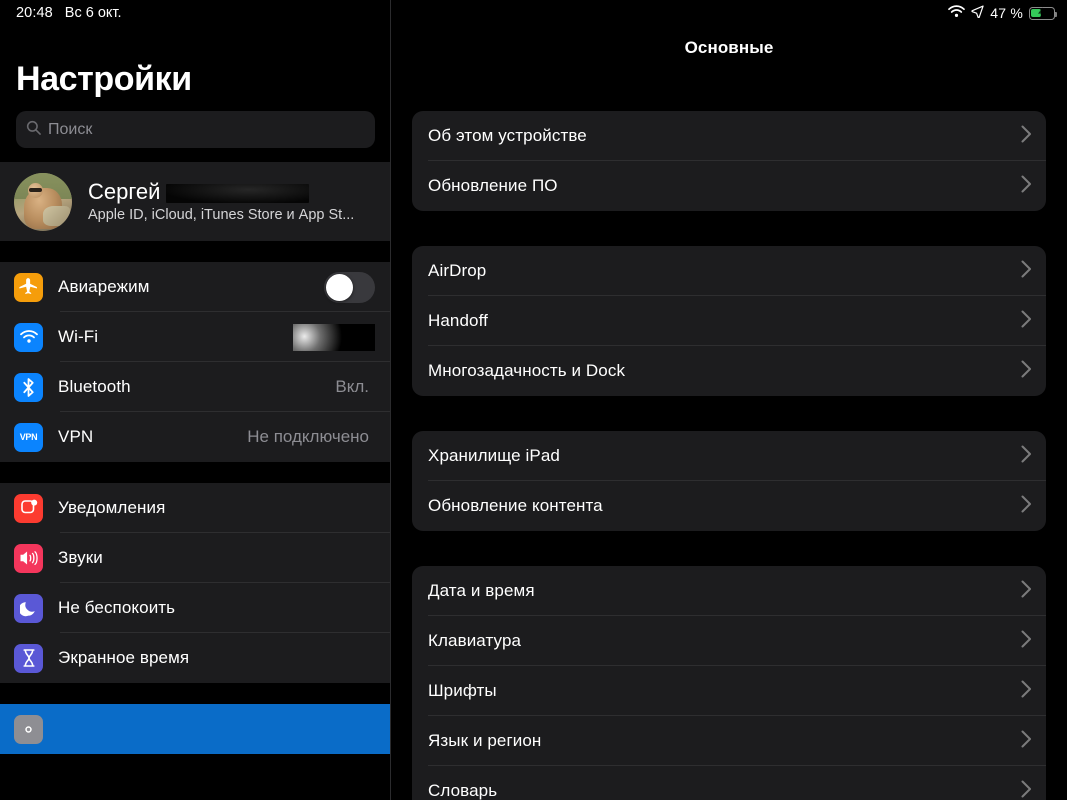  What do you see at coordinates (195, 129) in the screenshot?
I see `search-input: Поиск` at bounding box center [195, 129].